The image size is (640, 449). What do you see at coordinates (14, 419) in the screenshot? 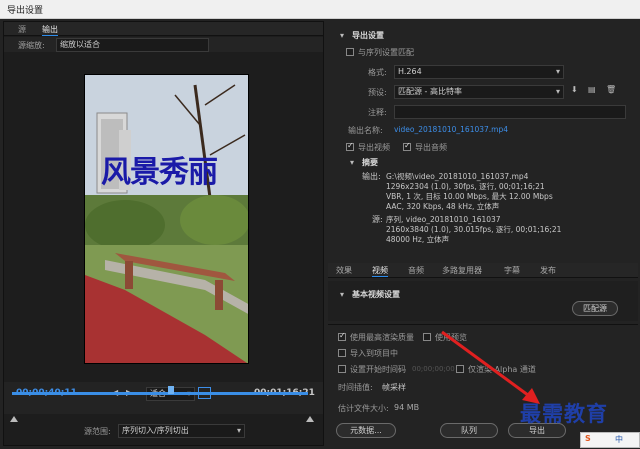
I see `in-point-icon` at bounding box center [14, 419].